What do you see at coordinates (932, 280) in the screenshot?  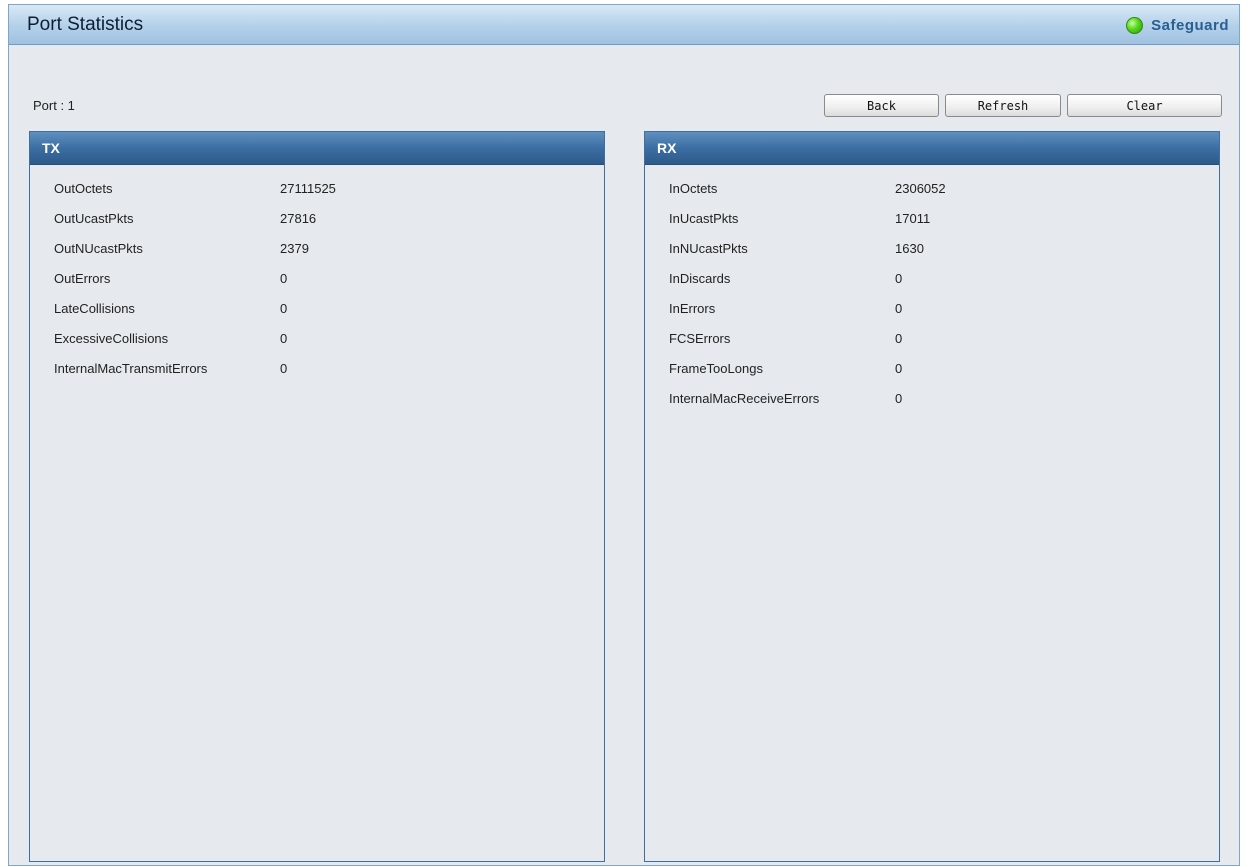 I see `stat-row: InDiscards 0` at bounding box center [932, 280].